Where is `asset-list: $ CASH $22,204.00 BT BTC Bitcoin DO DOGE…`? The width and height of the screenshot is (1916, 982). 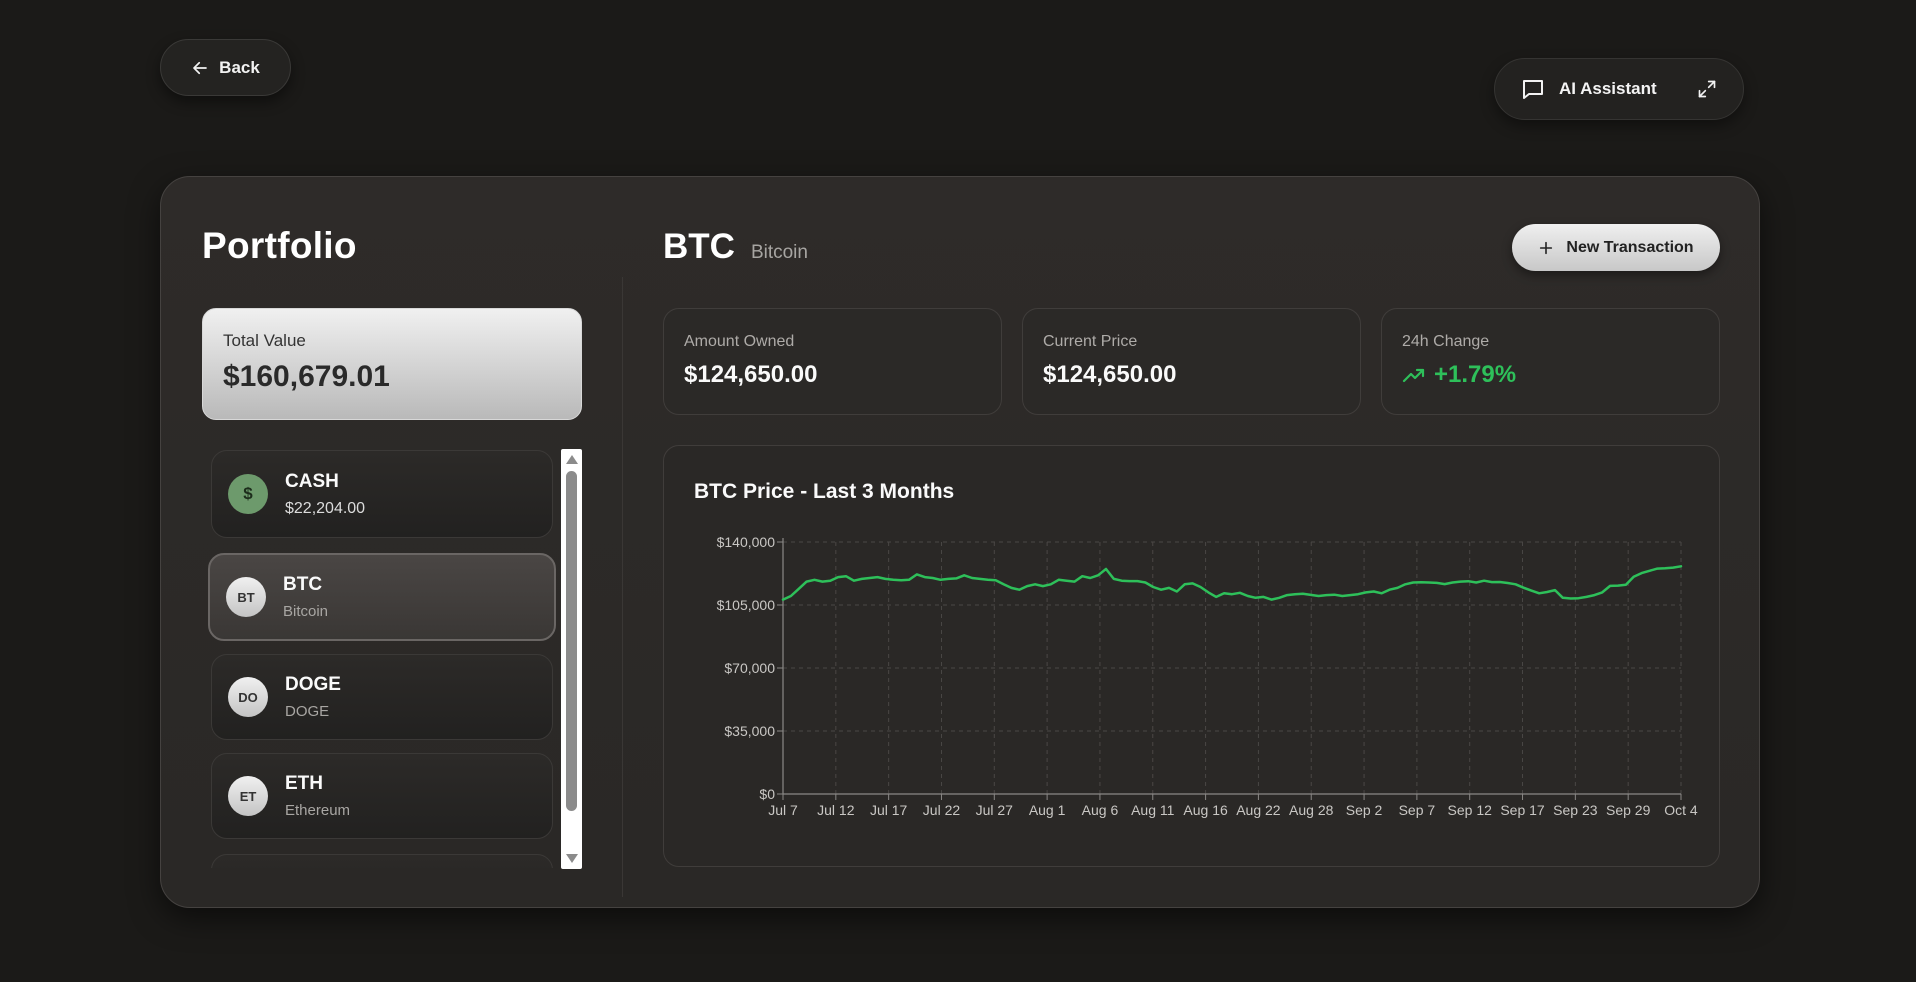 asset-list: $ CASH $22,204.00 BT BTC Bitcoin DO DOGE… is located at coordinates (383, 659).